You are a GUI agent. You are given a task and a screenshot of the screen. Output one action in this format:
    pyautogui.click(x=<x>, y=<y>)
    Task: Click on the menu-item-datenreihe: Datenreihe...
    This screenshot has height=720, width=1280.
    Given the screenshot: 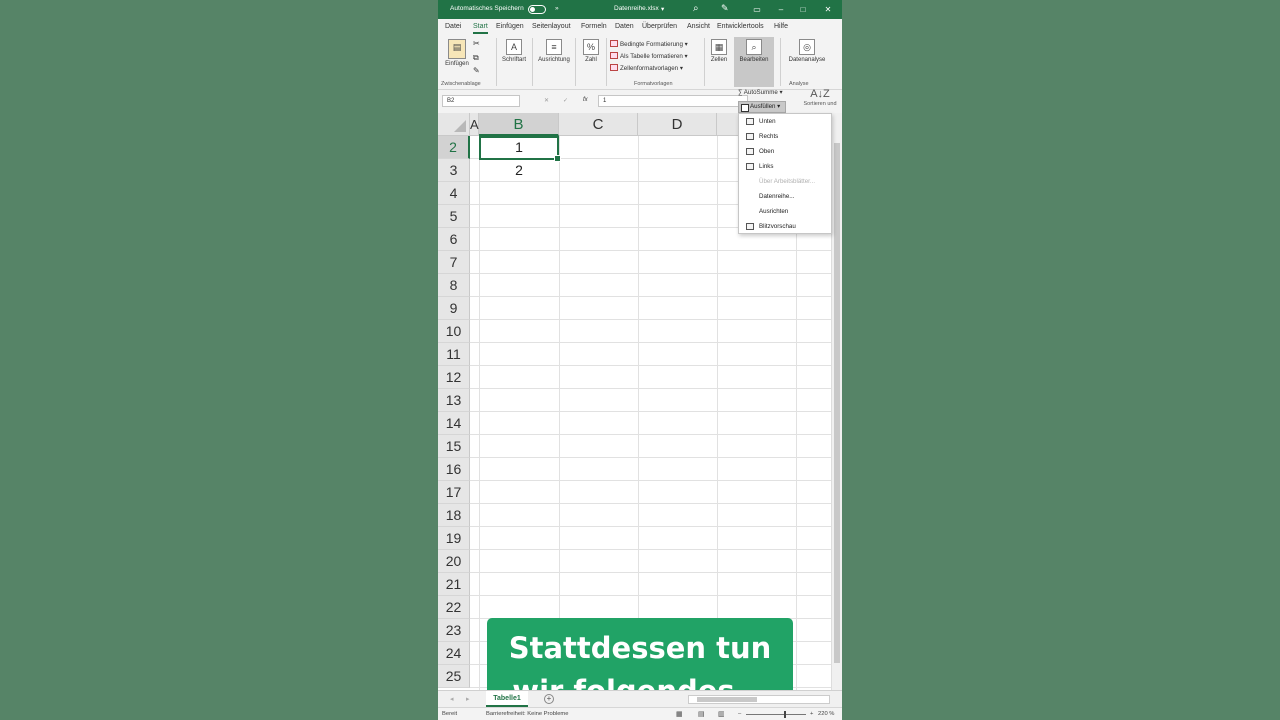 What is the action you would take?
    pyautogui.click(x=785, y=196)
    